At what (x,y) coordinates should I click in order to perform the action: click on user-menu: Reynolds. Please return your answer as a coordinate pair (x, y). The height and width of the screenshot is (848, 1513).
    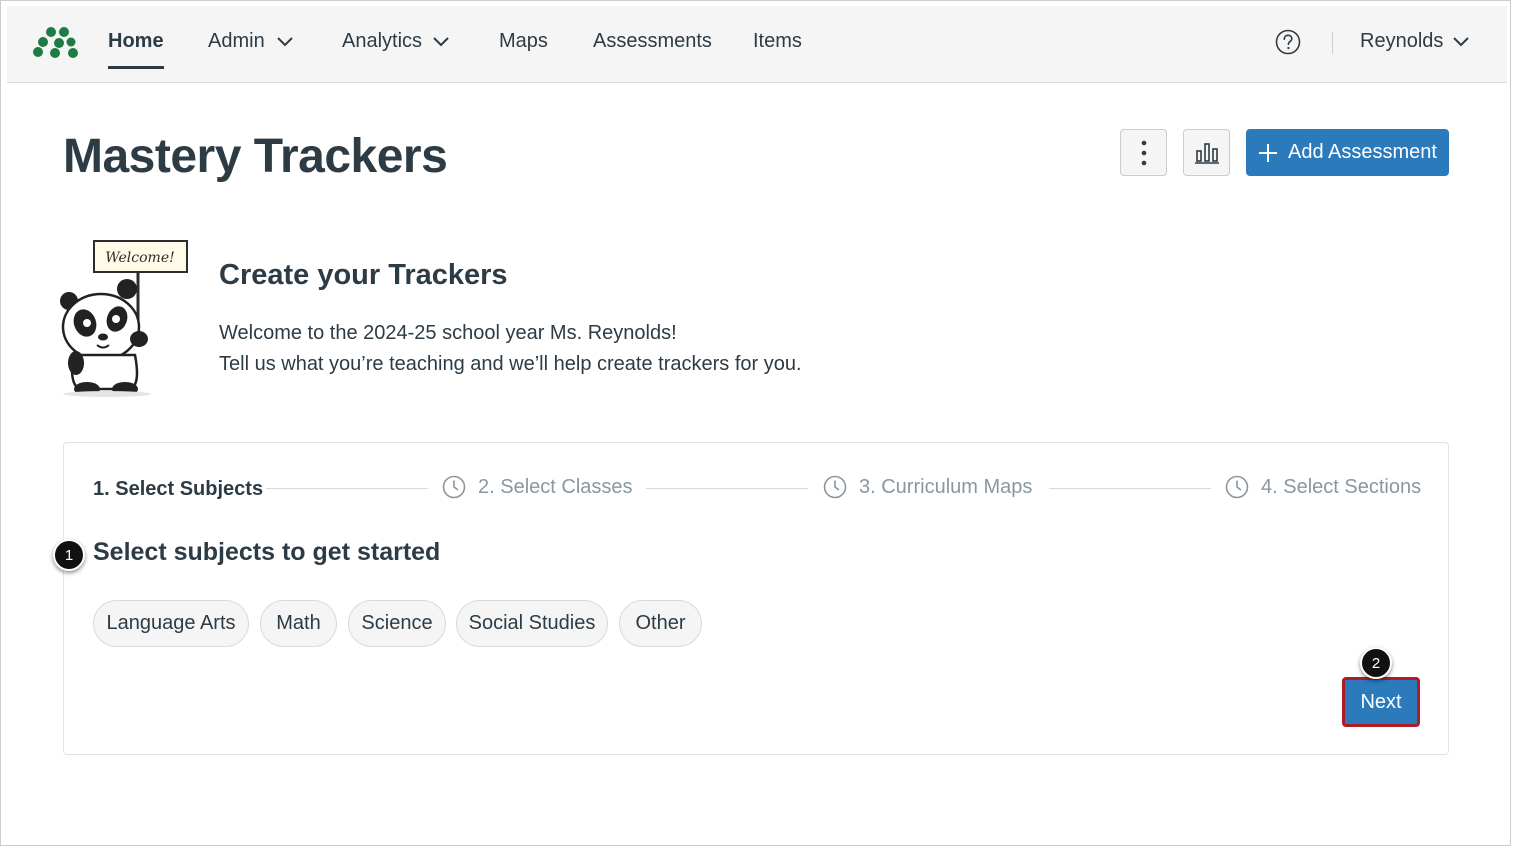
    Looking at the image, I should click on (1401, 41).